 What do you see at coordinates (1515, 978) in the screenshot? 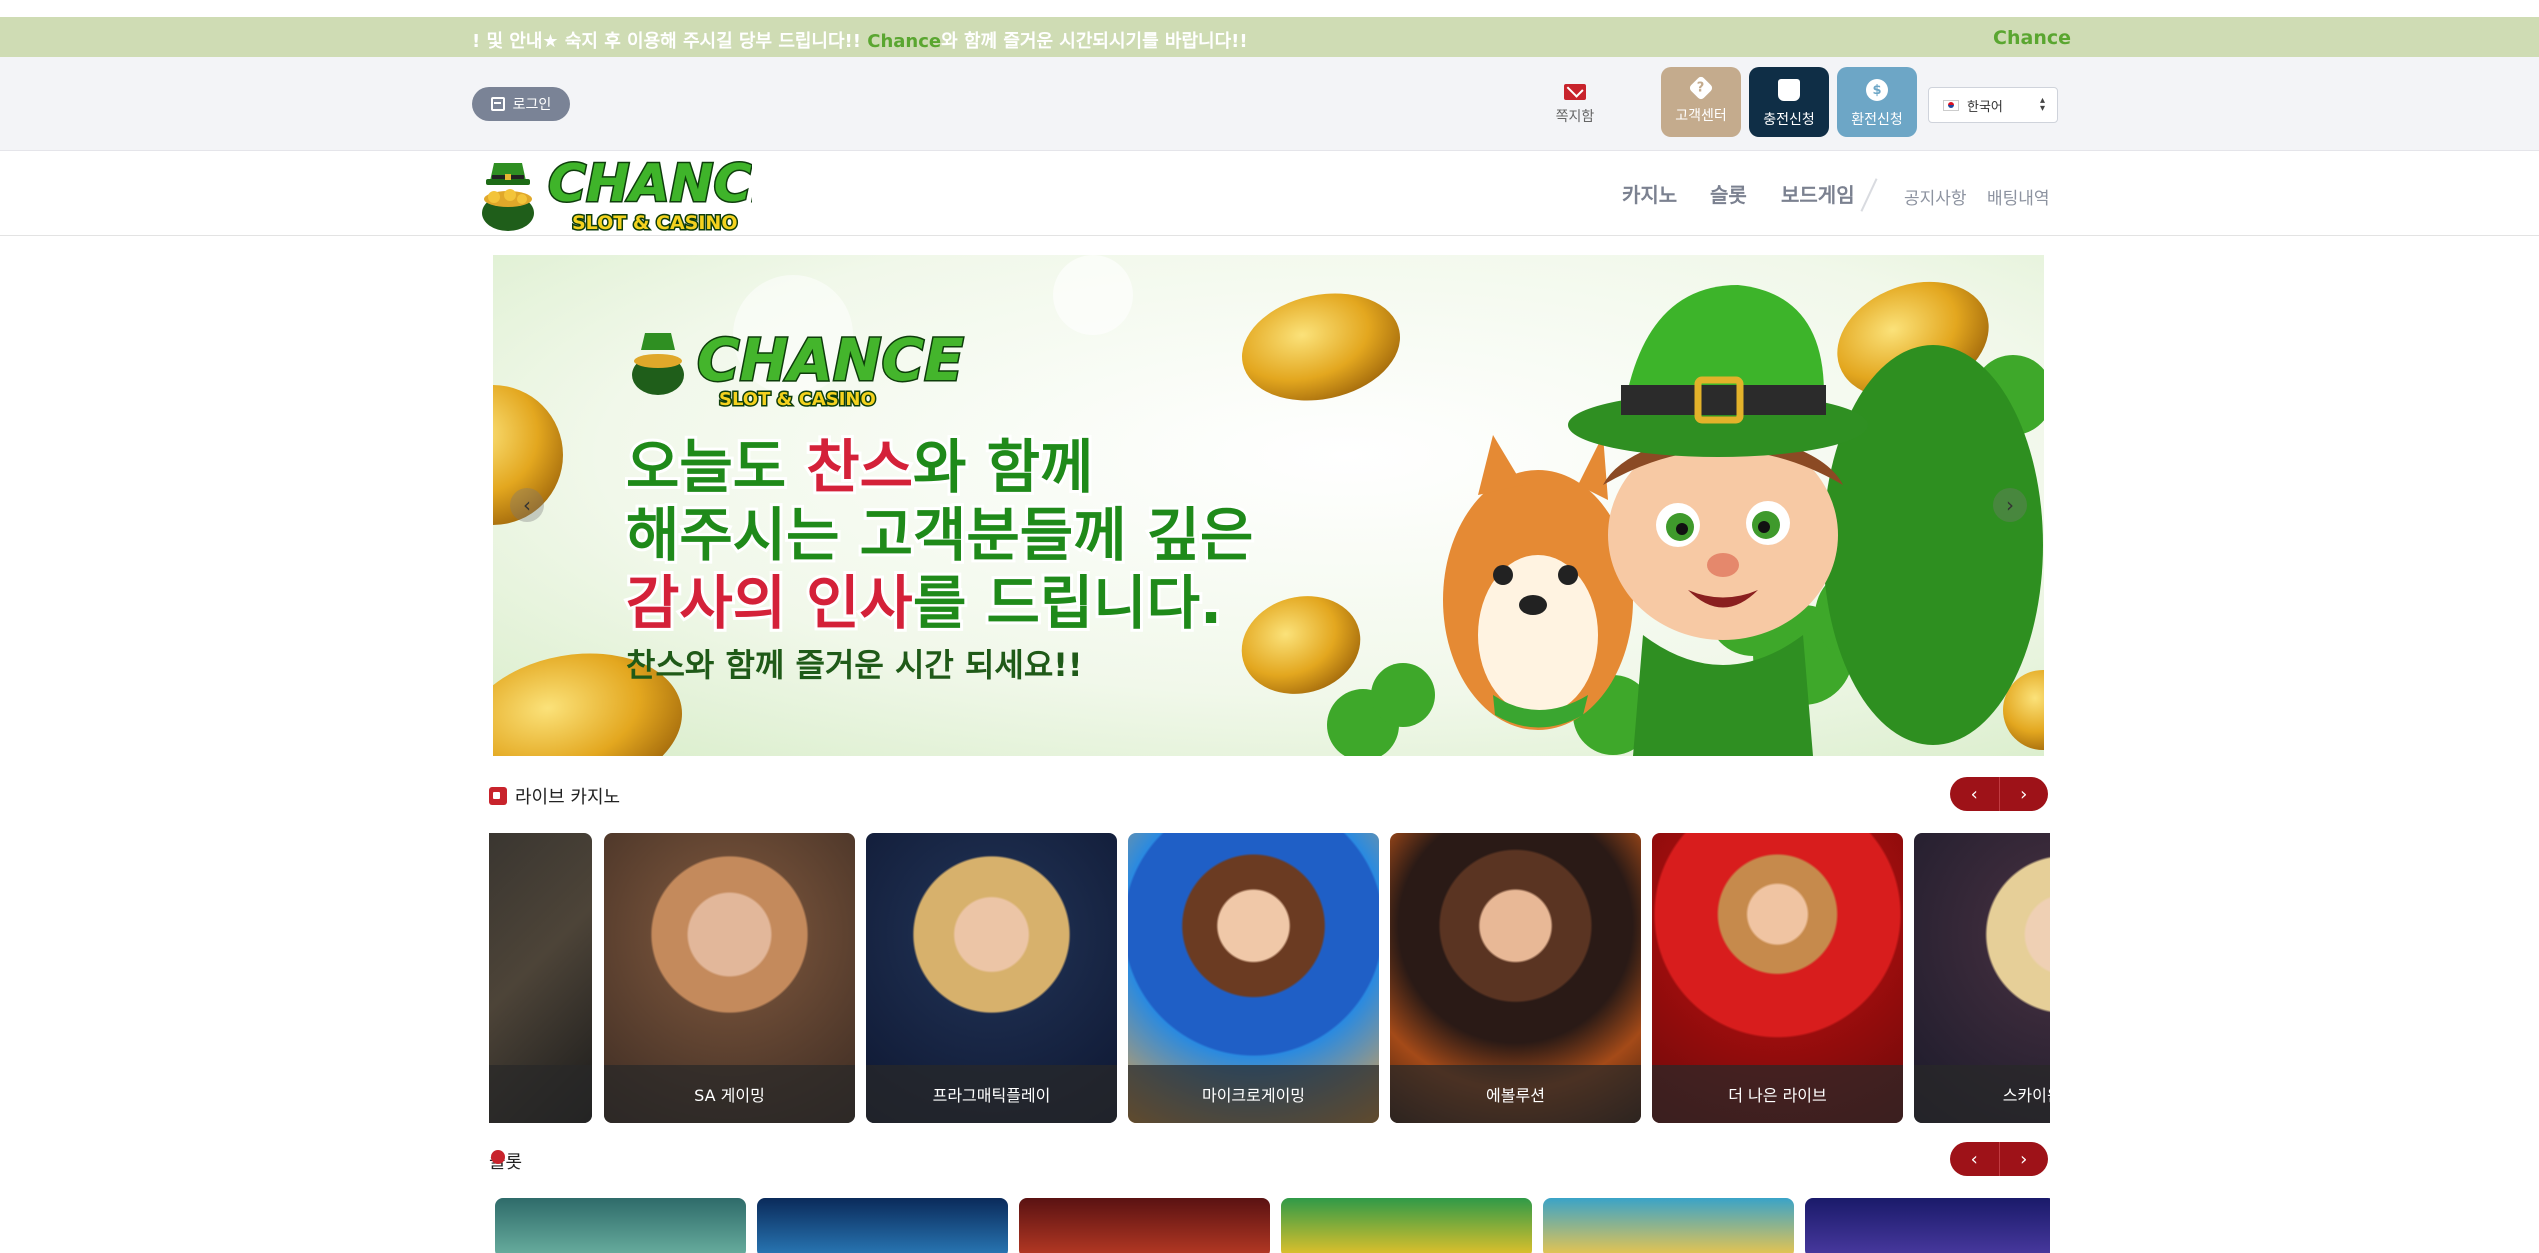
I see `provider-card: 에볼루션` at bounding box center [1515, 978].